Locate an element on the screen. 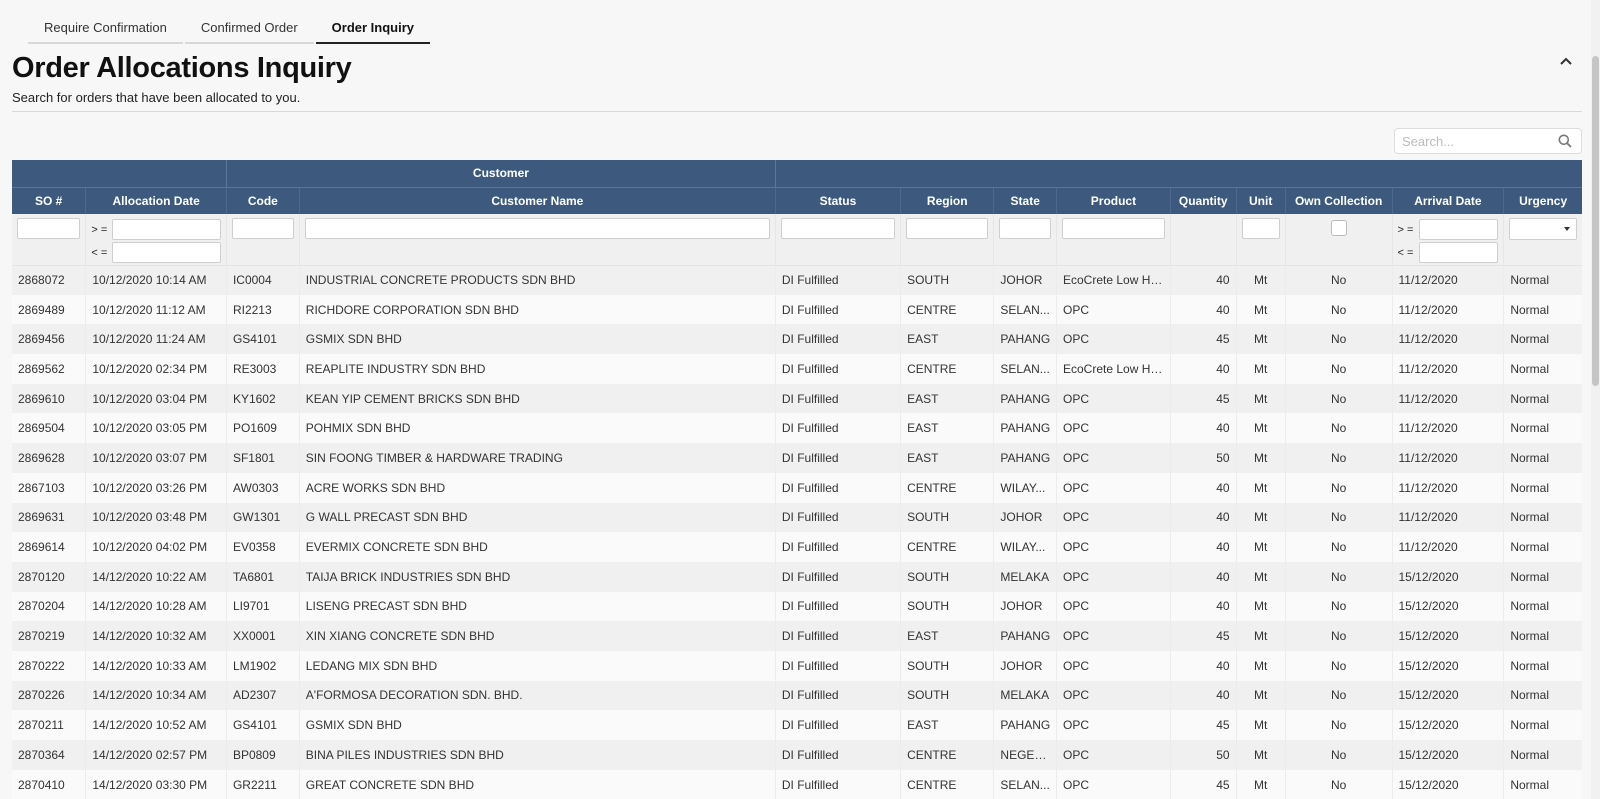 The height and width of the screenshot is (799, 1600). col-header-quantity: Quantity is located at coordinates (1203, 200).